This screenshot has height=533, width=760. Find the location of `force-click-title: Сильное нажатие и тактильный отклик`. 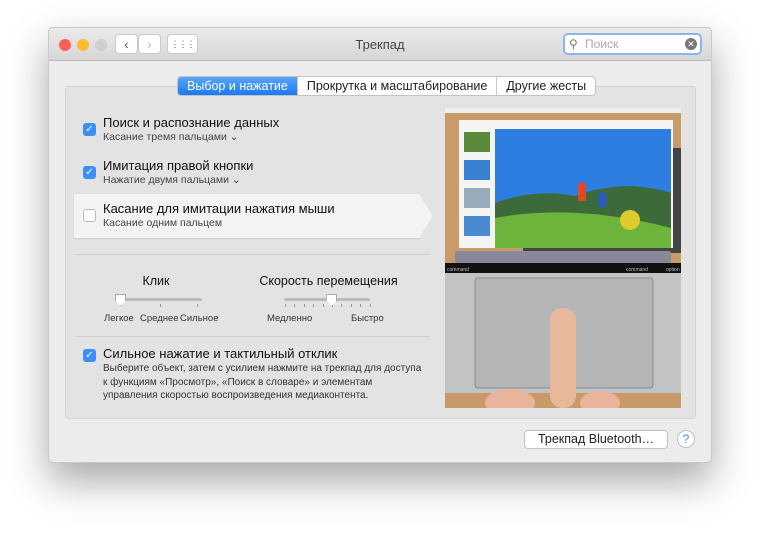

force-click-title: Сильное нажатие и тактильный отклик is located at coordinates (220, 353).